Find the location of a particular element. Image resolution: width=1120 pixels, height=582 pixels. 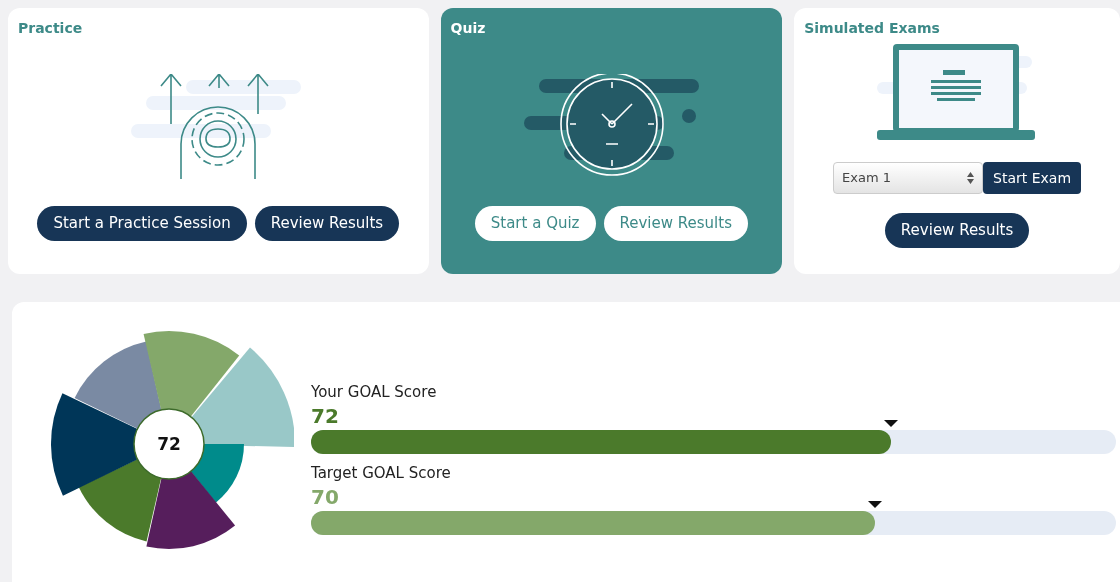

start-button: Start a Quiz is located at coordinates (535, 223).